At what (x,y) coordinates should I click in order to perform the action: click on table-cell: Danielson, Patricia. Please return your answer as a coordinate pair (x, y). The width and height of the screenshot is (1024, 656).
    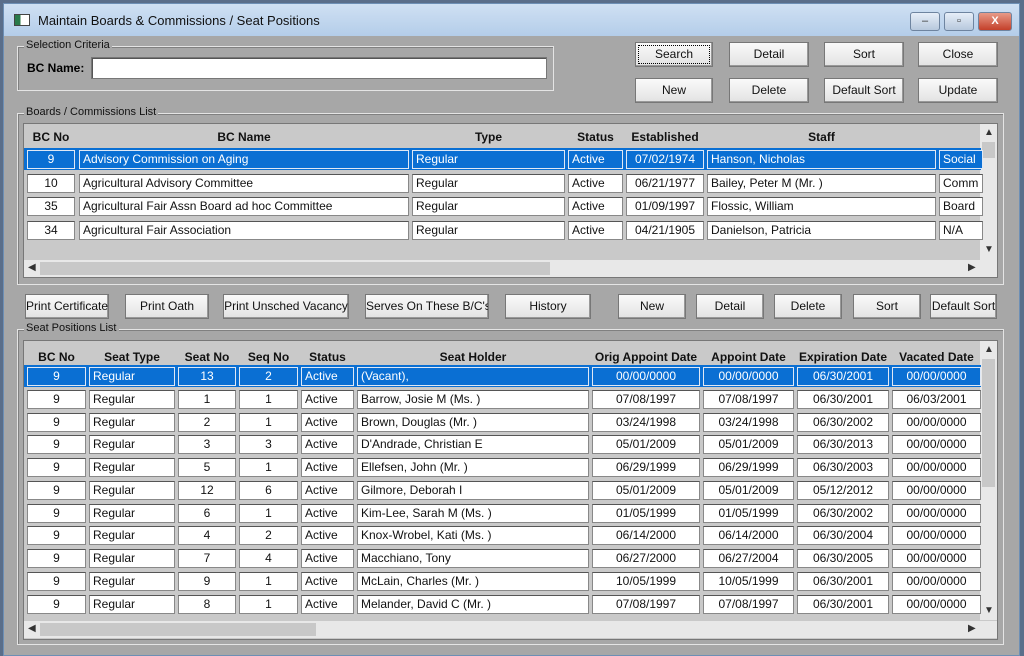
    Looking at the image, I should click on (821, 230).